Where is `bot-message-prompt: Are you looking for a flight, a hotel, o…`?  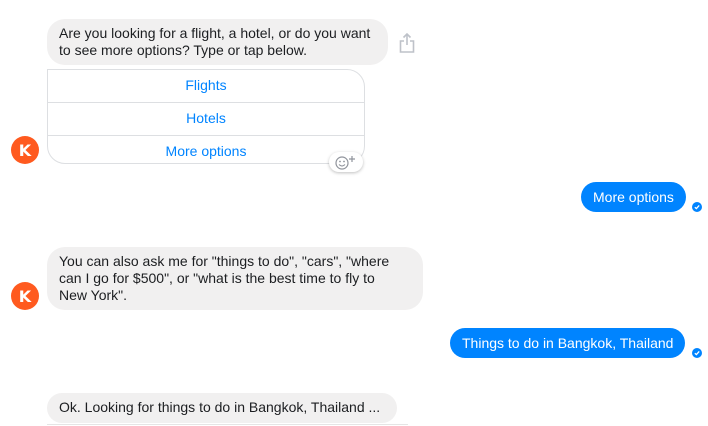
bot-message-prompt: Are you looking for a flight, a hotel, o… is located at coordinates (217, 42).